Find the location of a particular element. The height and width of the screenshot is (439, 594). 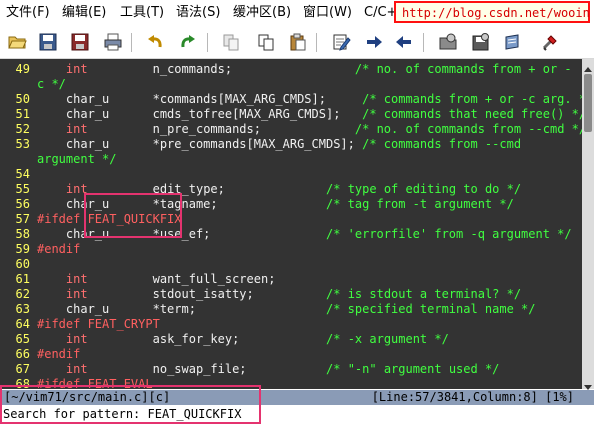

code-line: 59 #endif is located at coordinates (291, 249).